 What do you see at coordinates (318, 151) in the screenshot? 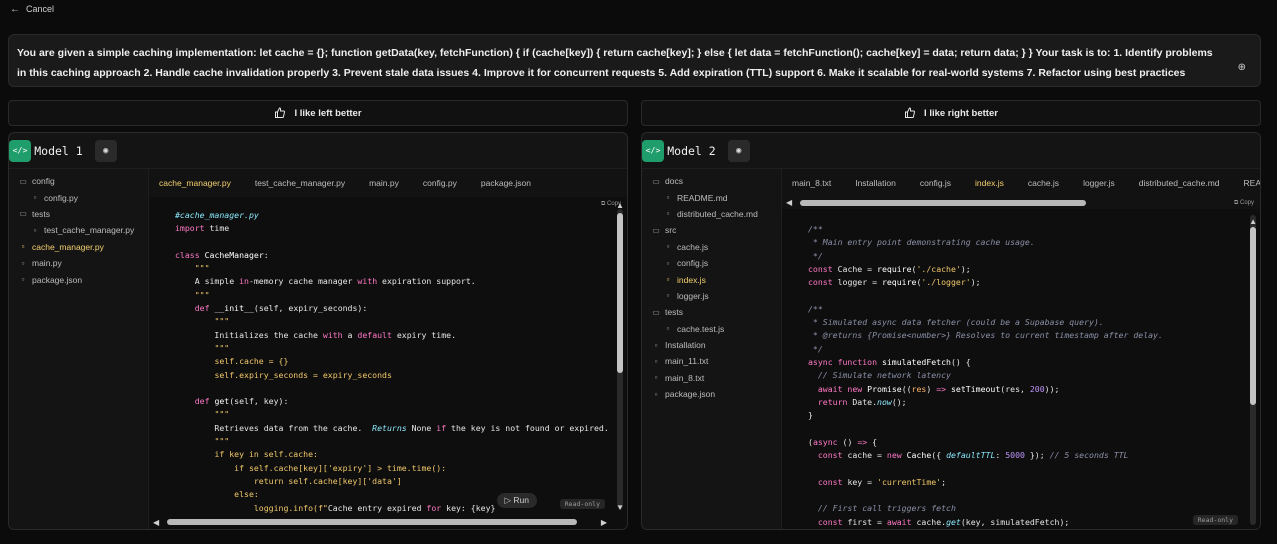
I see `model-1-header: ✎ Model 1 </> ◉` at bounding box center [318, 151].